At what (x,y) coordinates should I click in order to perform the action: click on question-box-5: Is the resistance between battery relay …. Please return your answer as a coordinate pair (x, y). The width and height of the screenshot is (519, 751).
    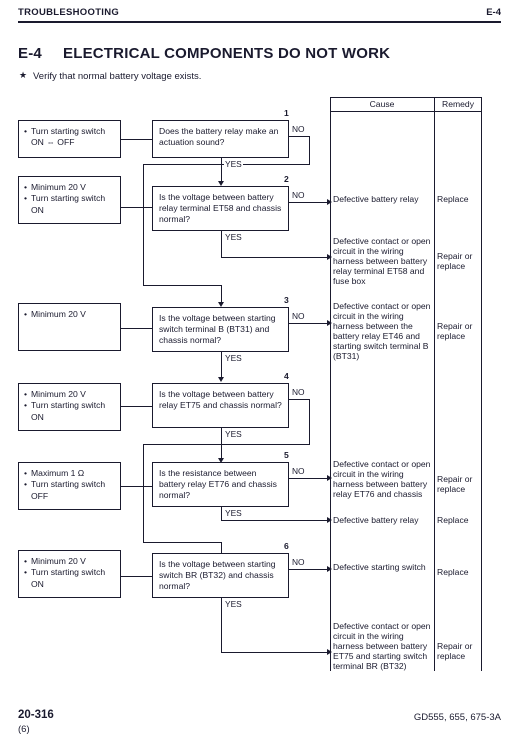
    Looking at the image, I should click on (220, 484).